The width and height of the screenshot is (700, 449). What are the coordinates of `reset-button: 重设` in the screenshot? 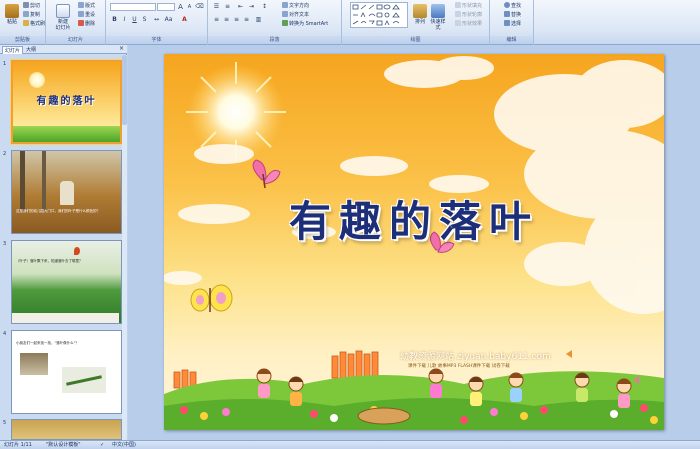 It's located at (86, 15).